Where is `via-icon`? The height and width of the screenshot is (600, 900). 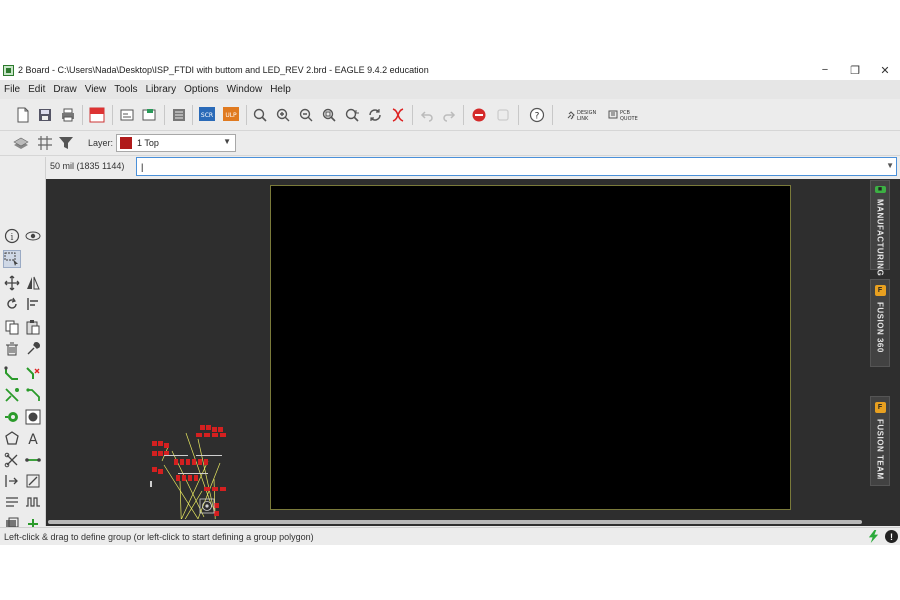 via-icon is located at coordinates (12, 417).